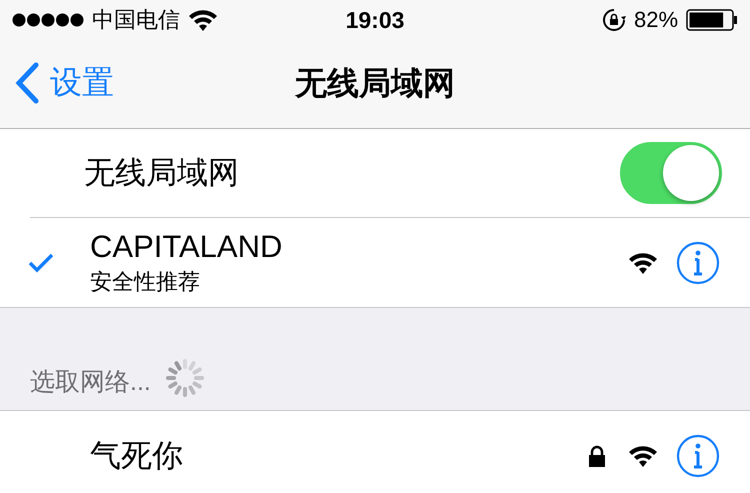  What do you see at coordinates (375, 83) in the screenshot?
I see `nav-title: 无线局域网` at bounding box center [375, 83].